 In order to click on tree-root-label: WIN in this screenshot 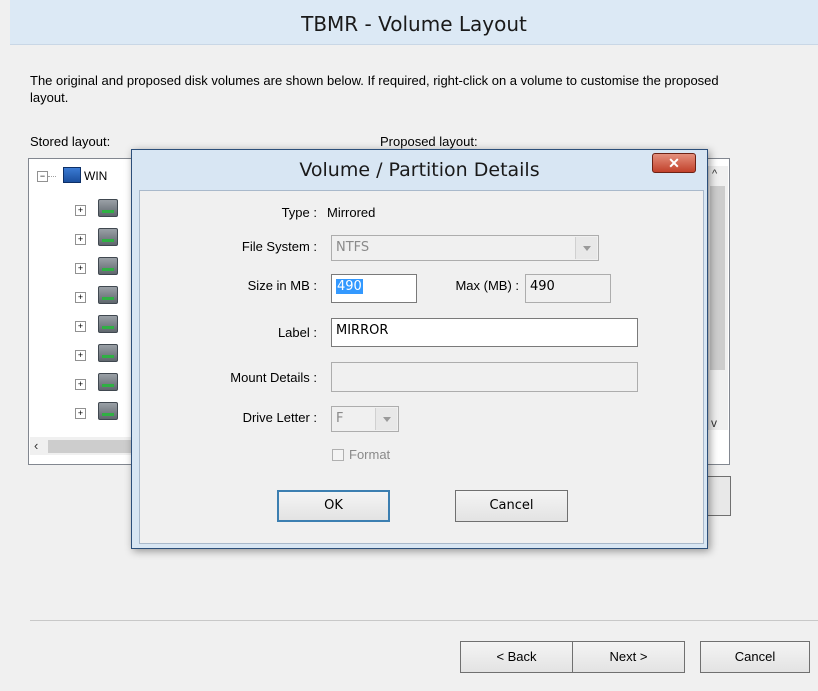, I will do `click(95, 176)`.